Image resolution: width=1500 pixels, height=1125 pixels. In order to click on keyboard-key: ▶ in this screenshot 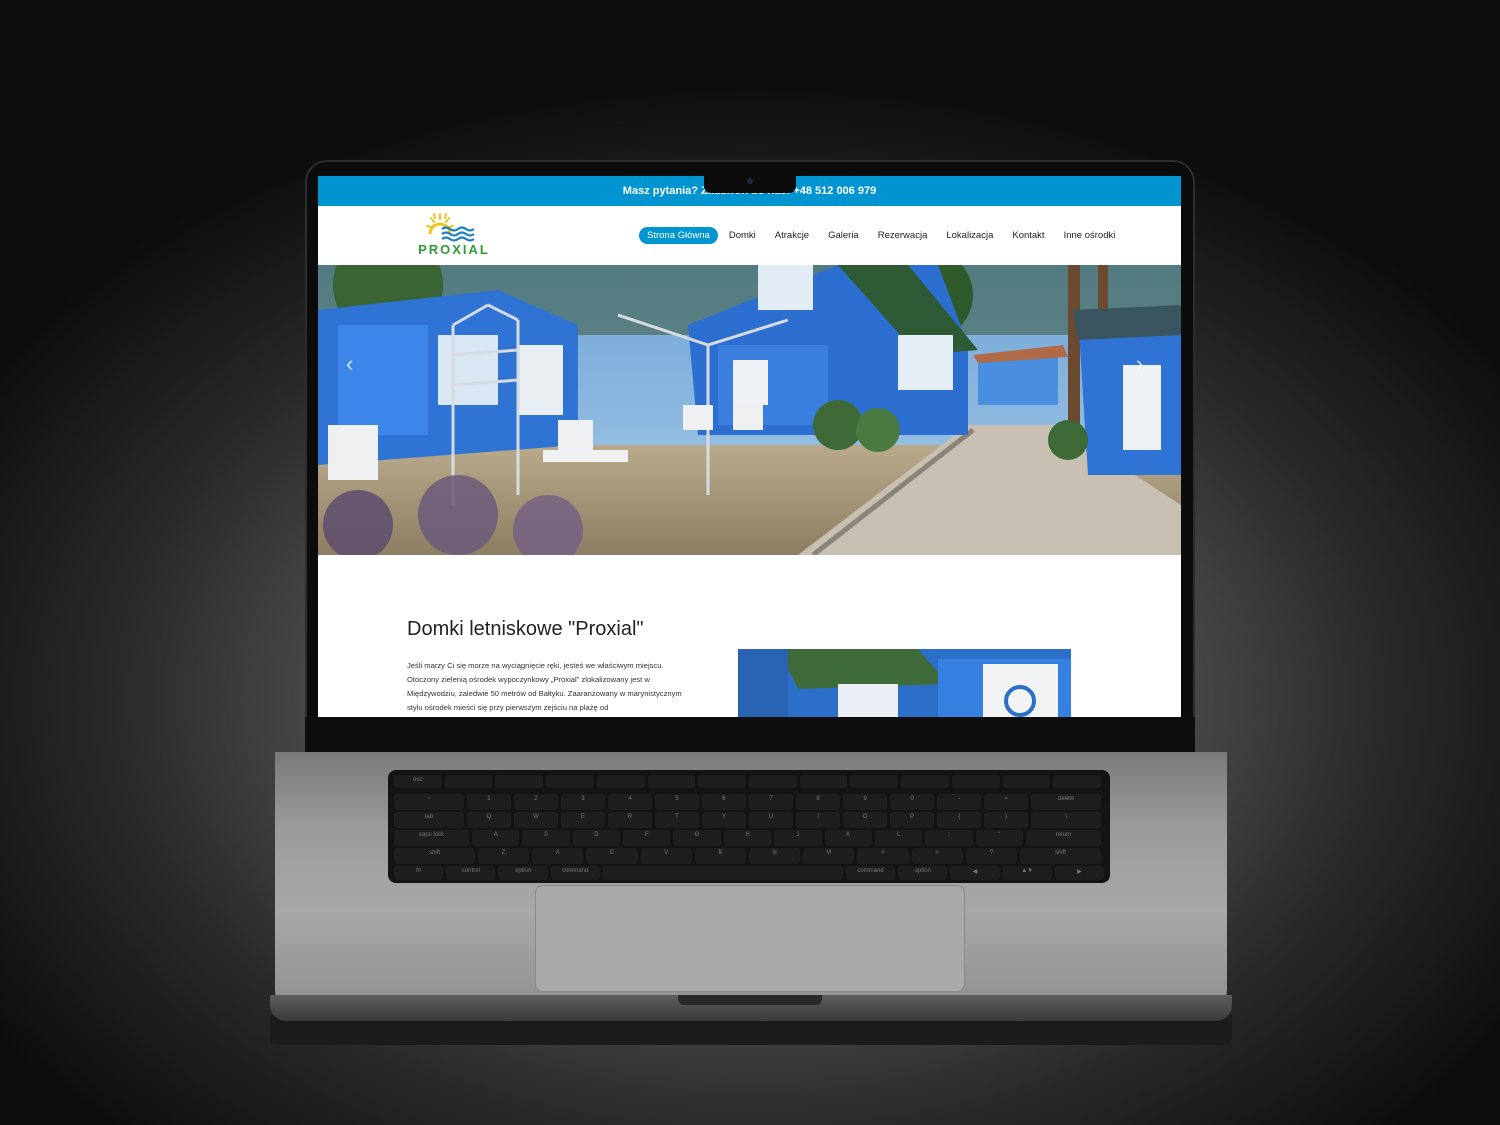, I will do `click(1079, 873)`.